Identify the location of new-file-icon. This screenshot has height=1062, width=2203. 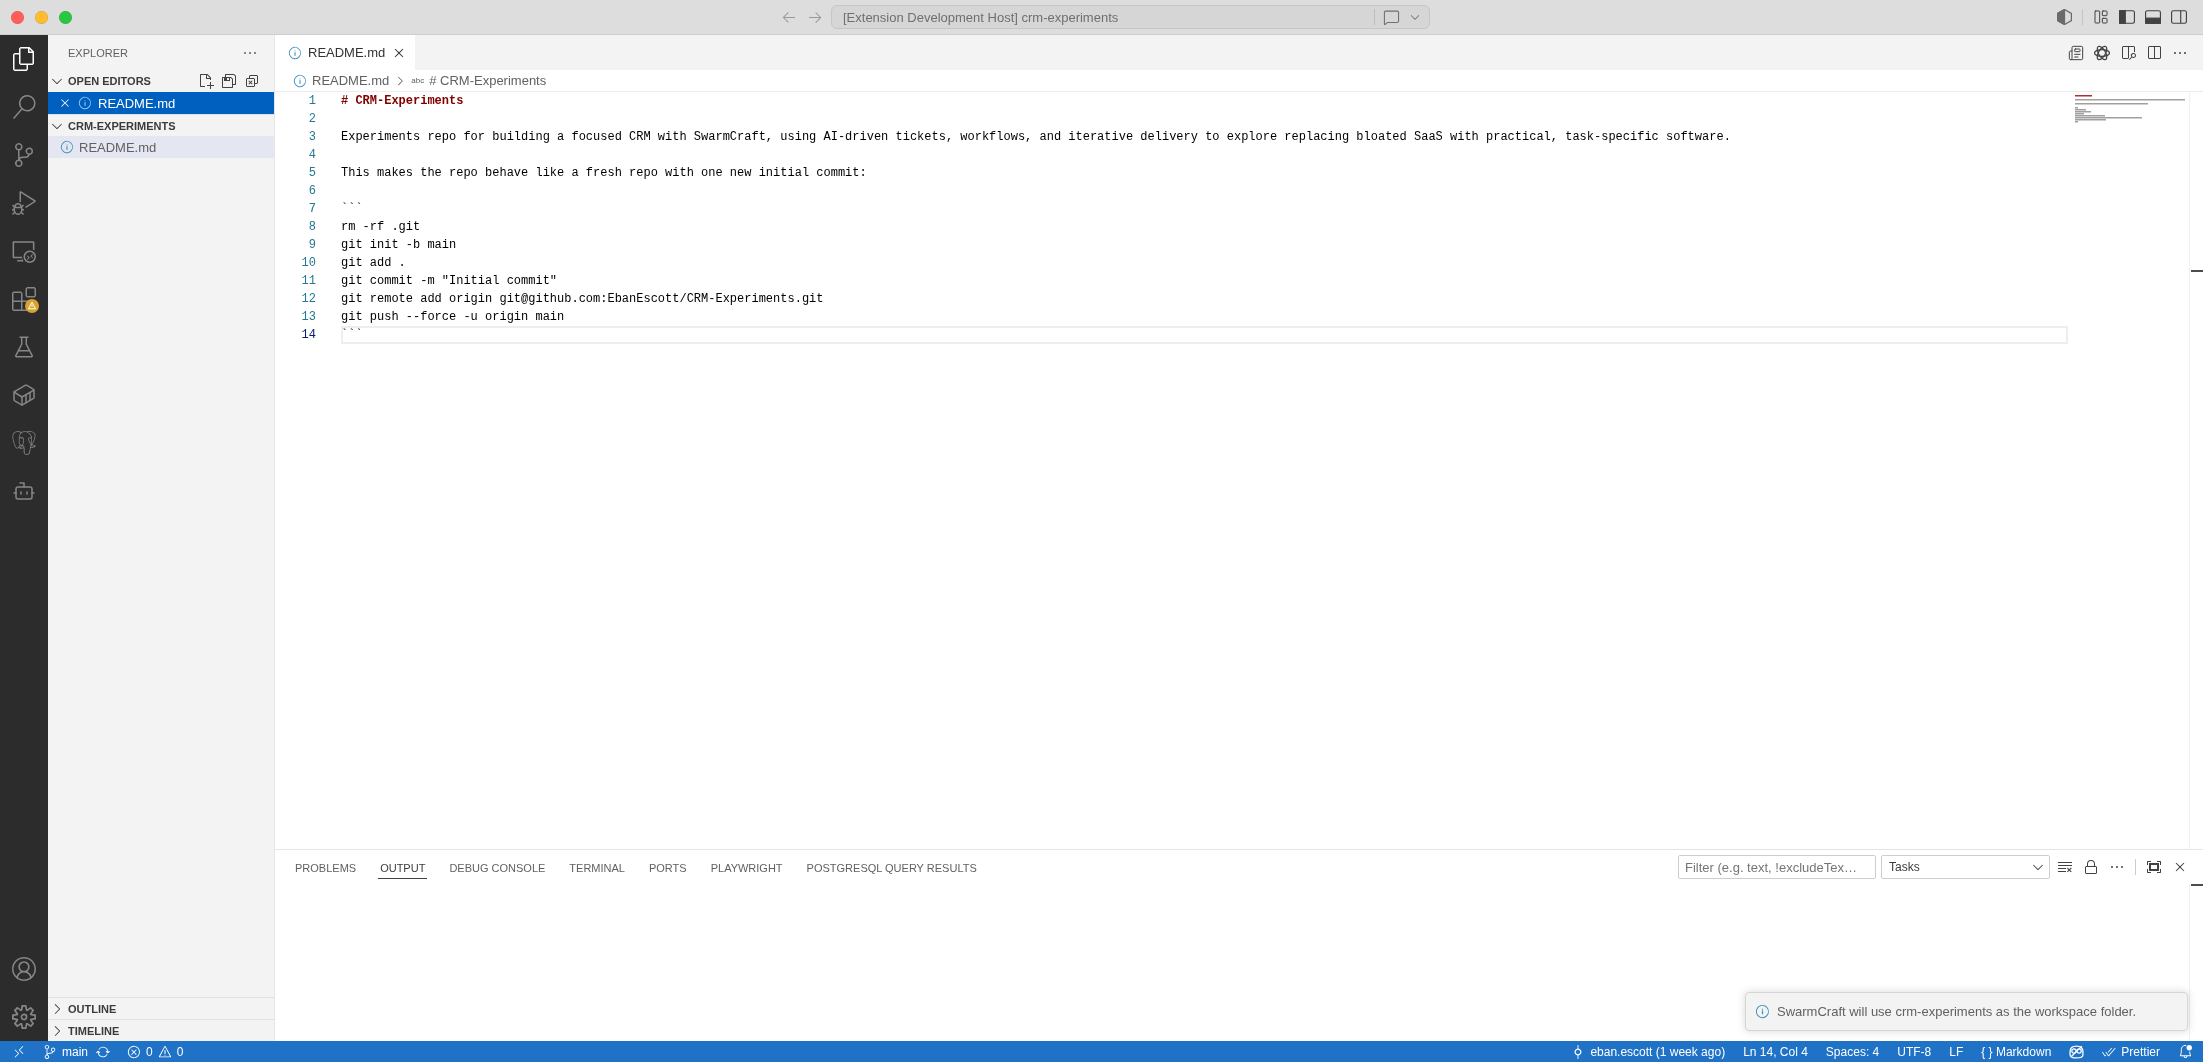
(206, 81).